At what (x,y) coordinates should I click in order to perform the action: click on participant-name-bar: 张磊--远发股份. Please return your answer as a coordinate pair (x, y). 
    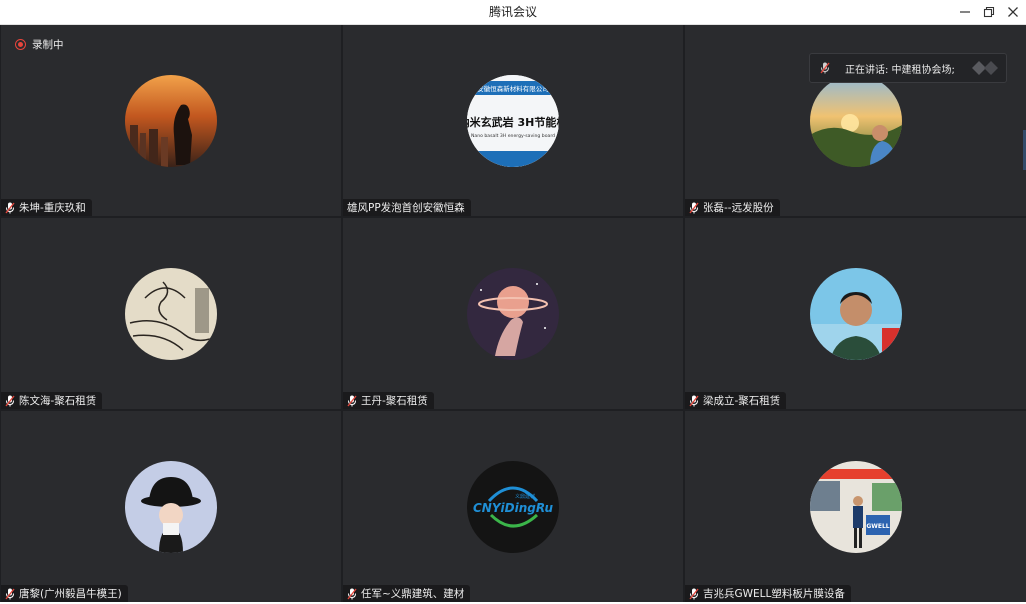
    Looking at the image, I should click on (732, 207).